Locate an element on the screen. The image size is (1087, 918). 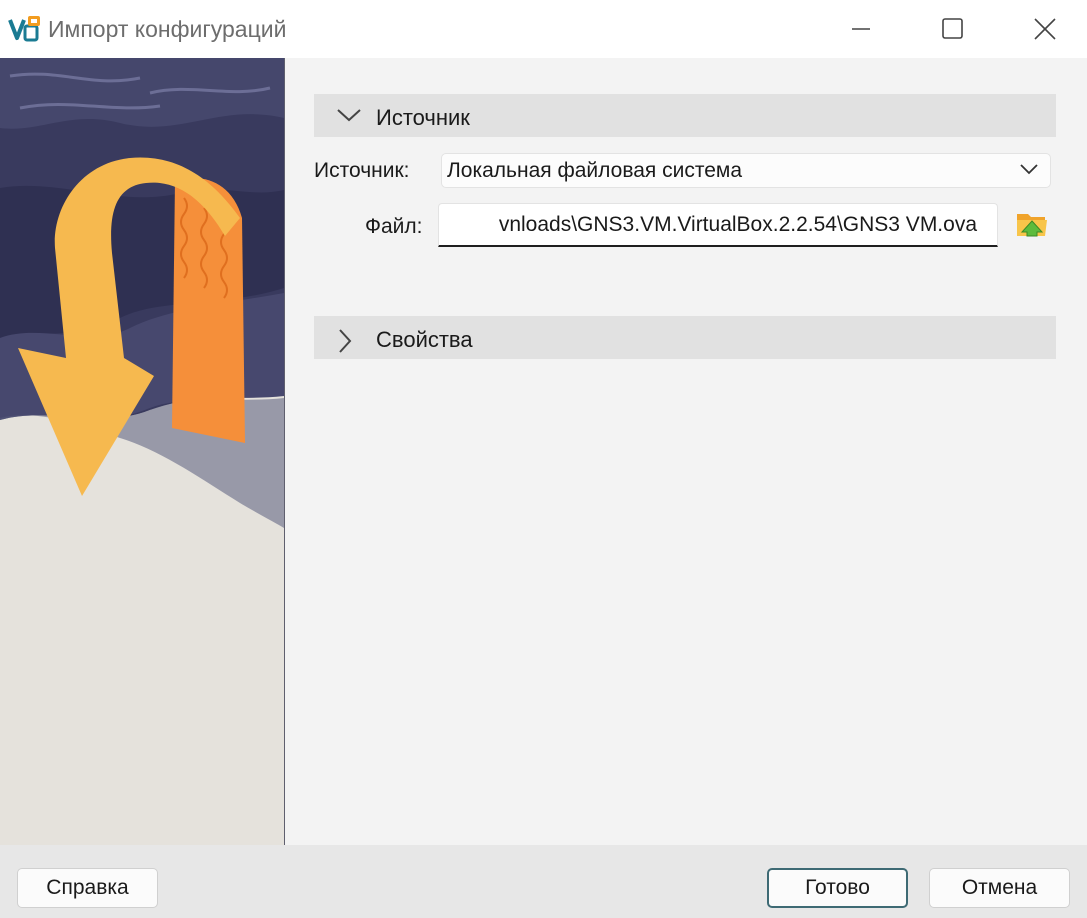
minimize-button is located at coordinates (862, 29).